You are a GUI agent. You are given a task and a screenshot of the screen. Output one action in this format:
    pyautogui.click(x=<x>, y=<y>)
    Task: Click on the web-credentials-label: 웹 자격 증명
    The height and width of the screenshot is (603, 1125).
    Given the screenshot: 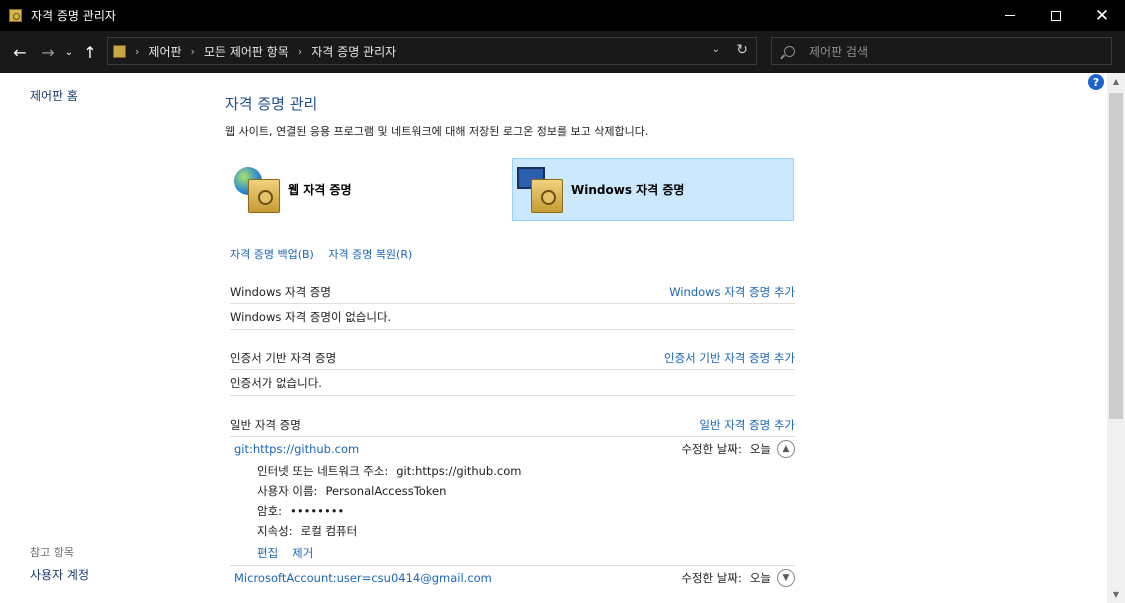 What is the action you would take?
    pyautogui.click(x=320, y=190)
    